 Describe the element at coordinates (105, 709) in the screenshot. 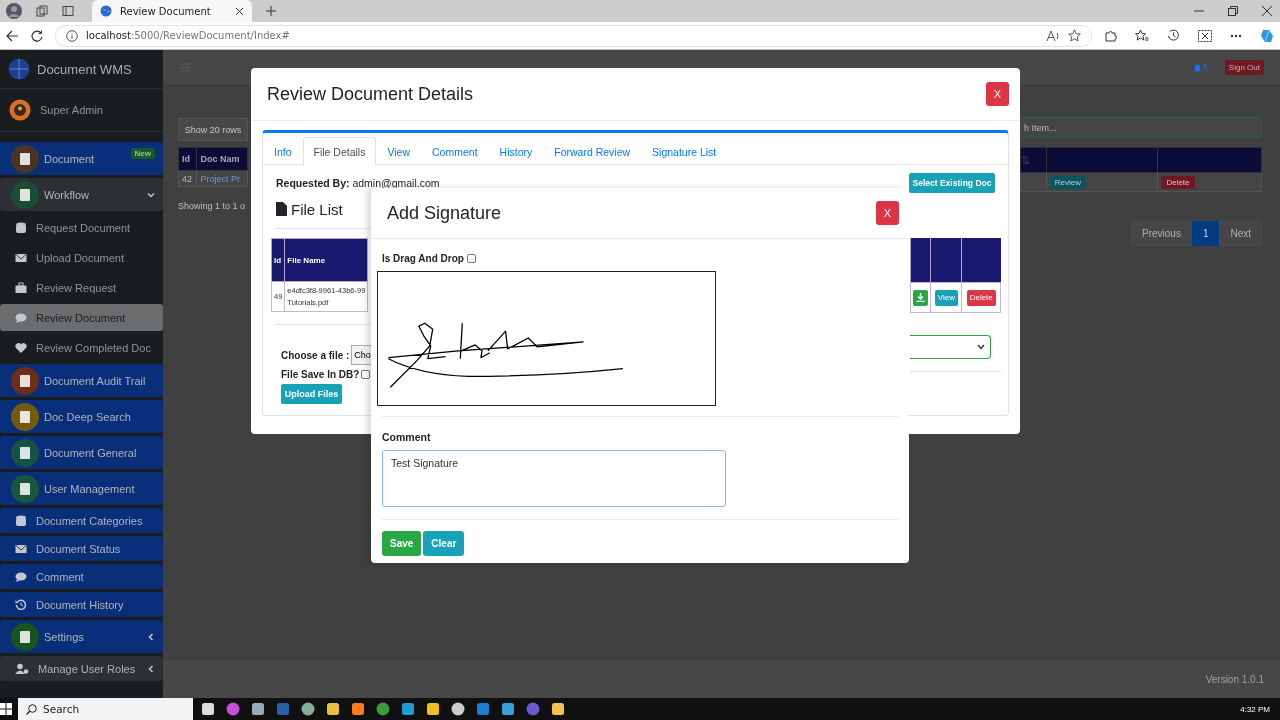

I see `taskbar-search-field: Search` at that location.